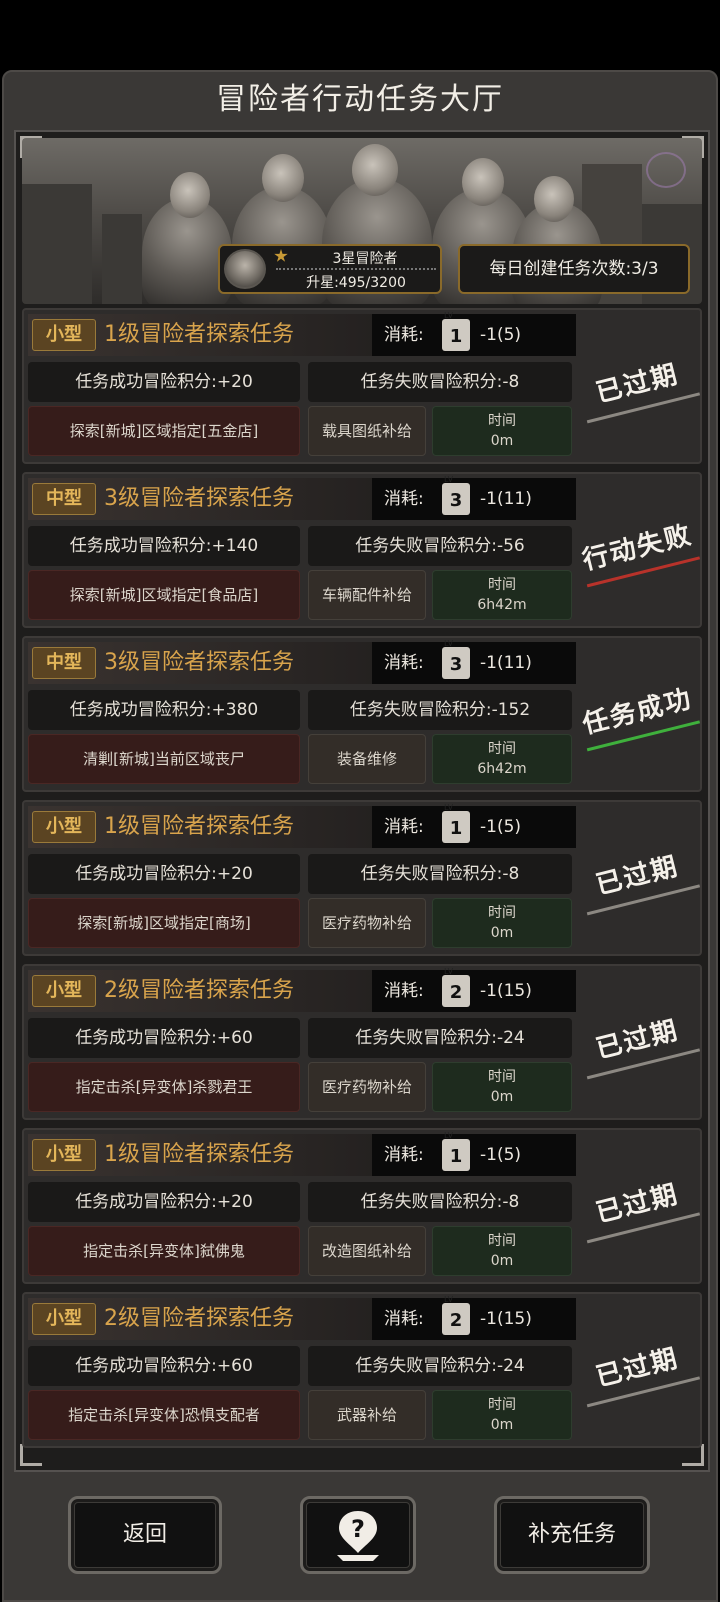 Image resolution: width=720 pixels, height=1602 pixels. I want to click on rank-name: 3星冒险者, so click(365, 259).